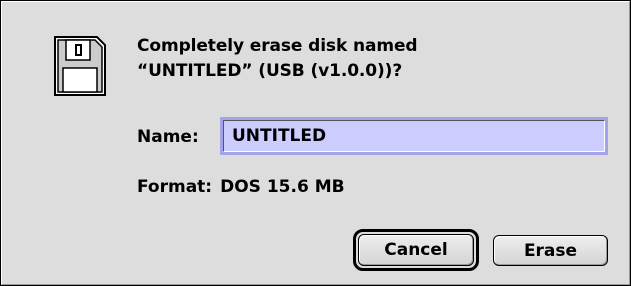 This screenshot has width=631, height=286. Describe the element at coordinates (277, 46) in the screenshot. I see `message-line-1: Completely erase disk named` at that location.